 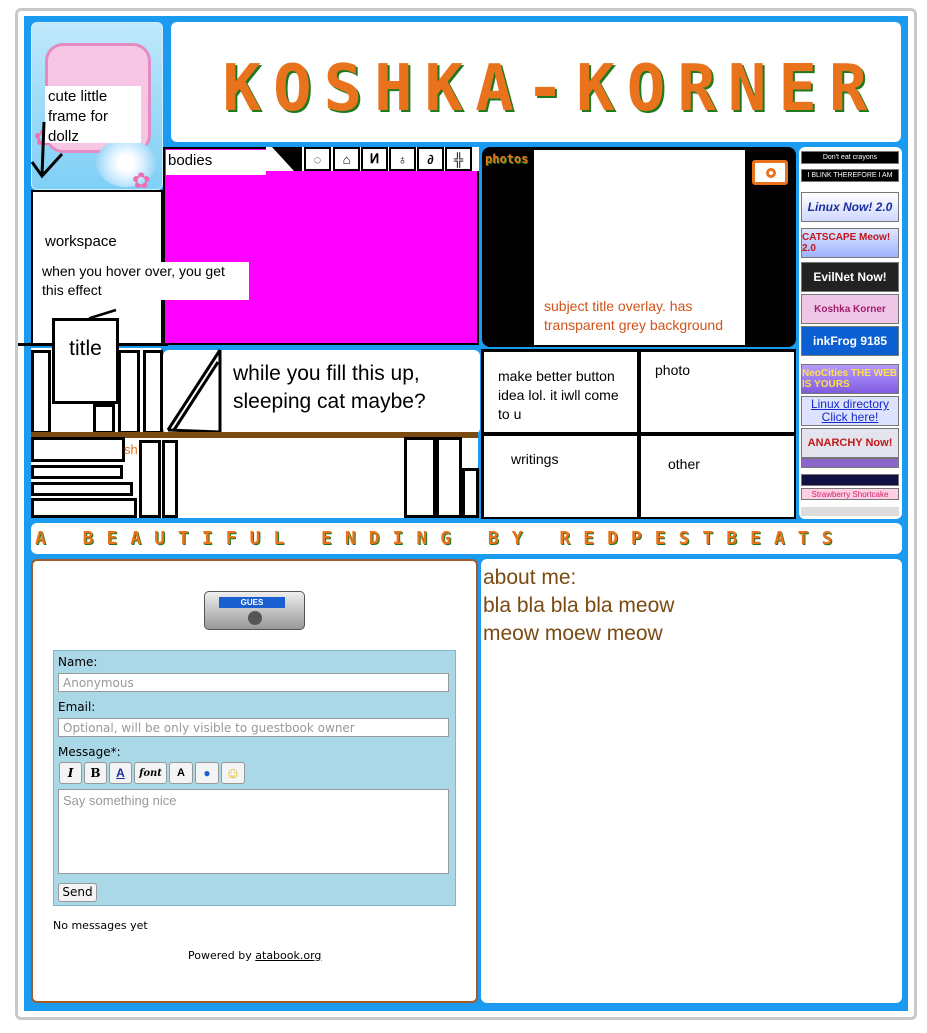 What do you see at coordinates (85, 348) in the screenshot?
I see `title-tag-label: title` at bounding box center [85, 348].